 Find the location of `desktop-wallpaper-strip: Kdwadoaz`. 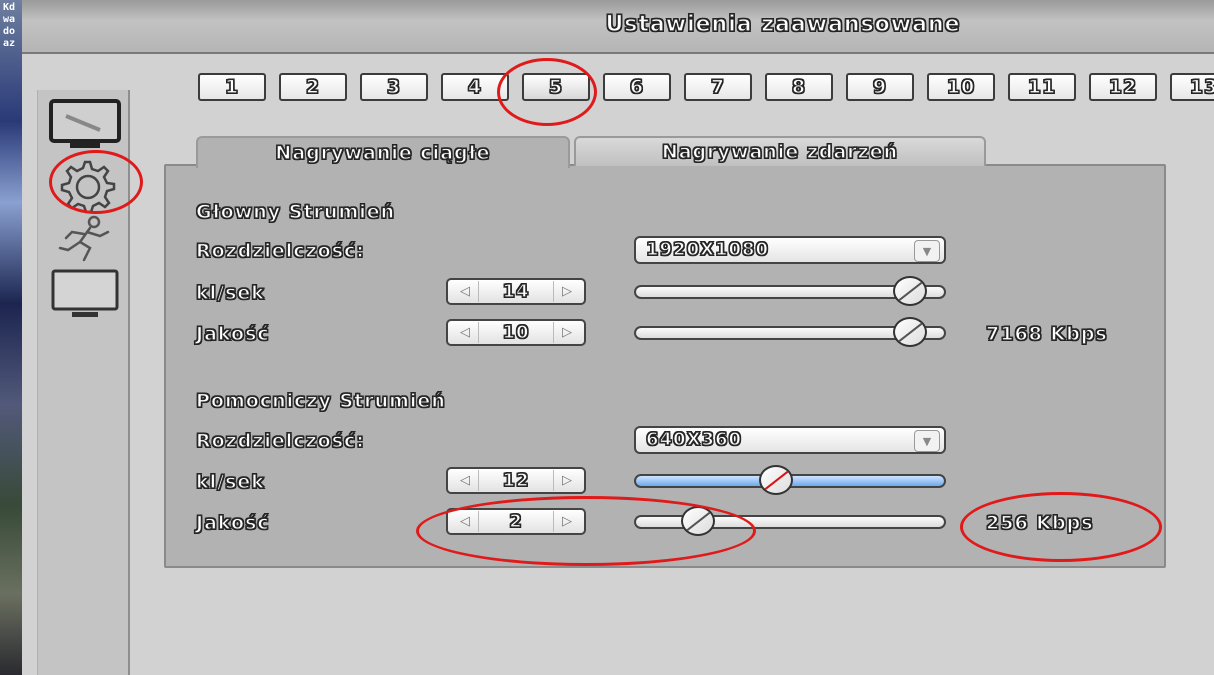

desktop-wallpaper-strip: Kdwadoaz is located at coordinates (11, 337).